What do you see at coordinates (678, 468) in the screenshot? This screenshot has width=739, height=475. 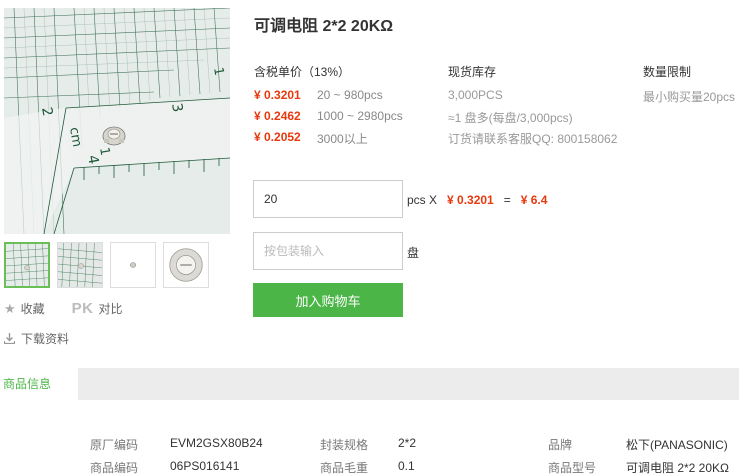 I see `spec-value-model: 可调电阻 2*2 20KΩ` at bounding box center [678, 468].